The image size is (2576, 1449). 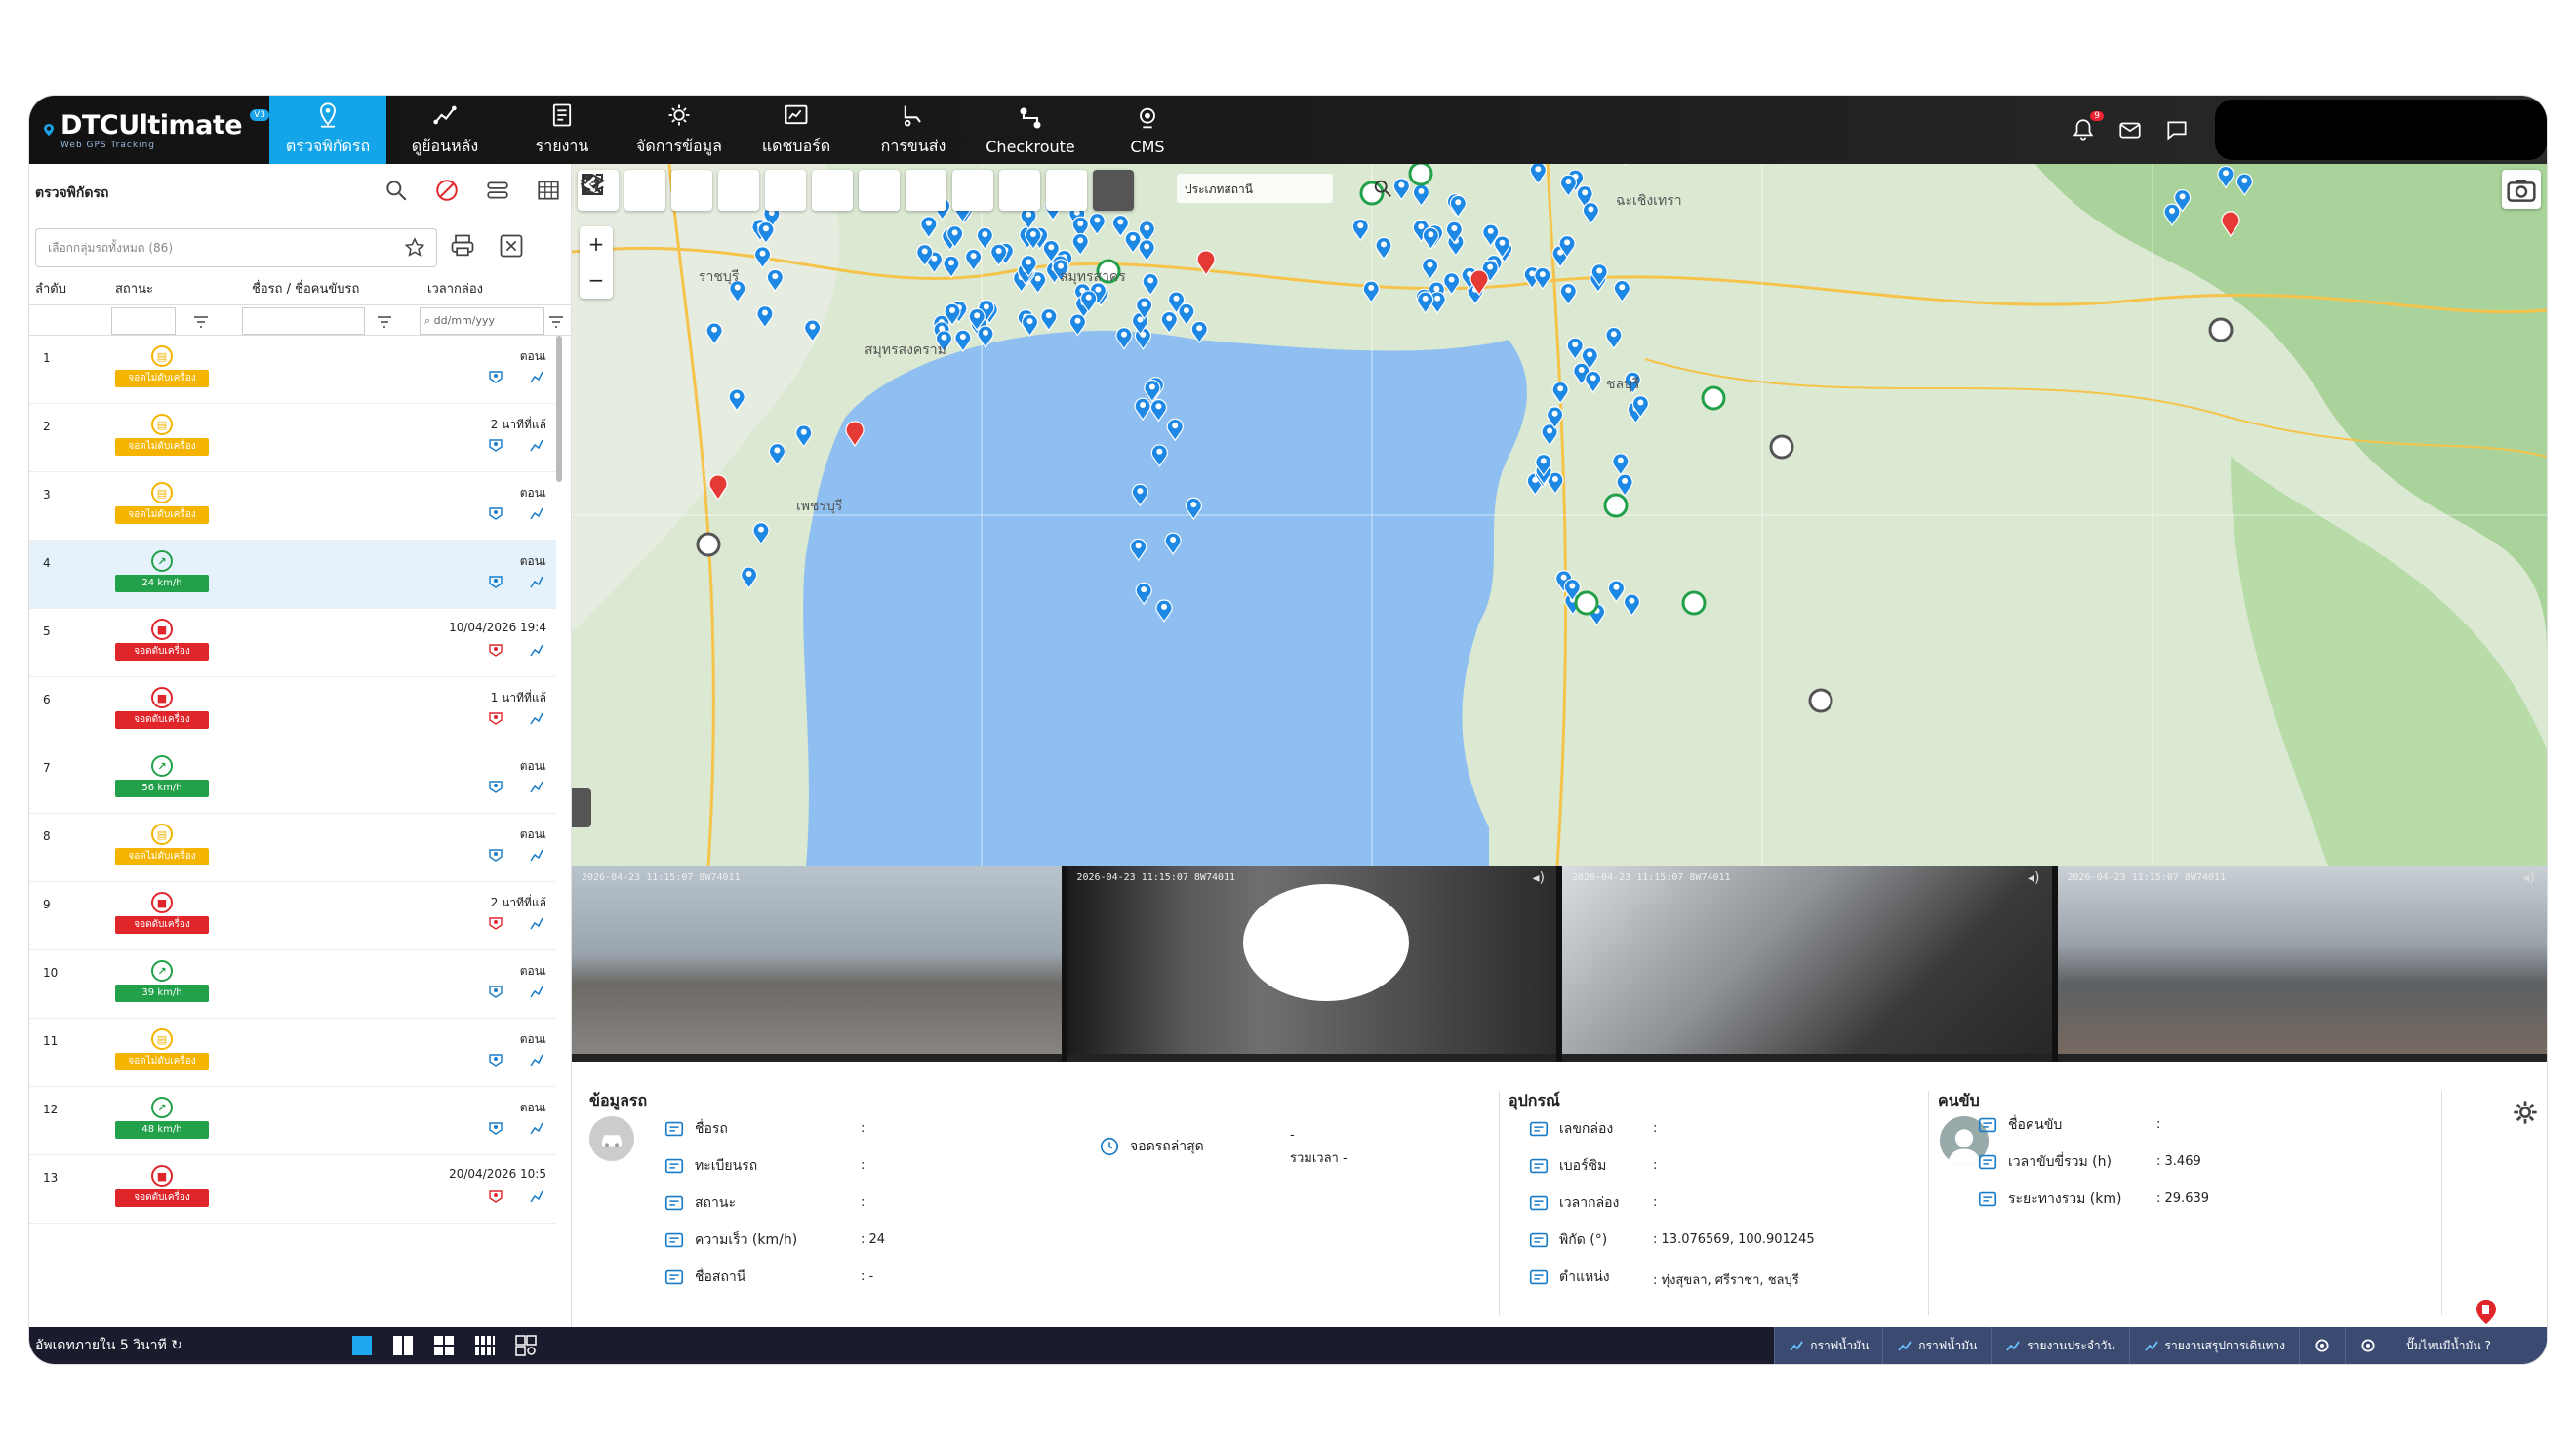 What do you see at coordinates (292, 506) in the screenshot?
I see `table-row: 3 ▤ จอดไม่ดับเครื่อง ตอนเ` at bounding box center [292, 506].